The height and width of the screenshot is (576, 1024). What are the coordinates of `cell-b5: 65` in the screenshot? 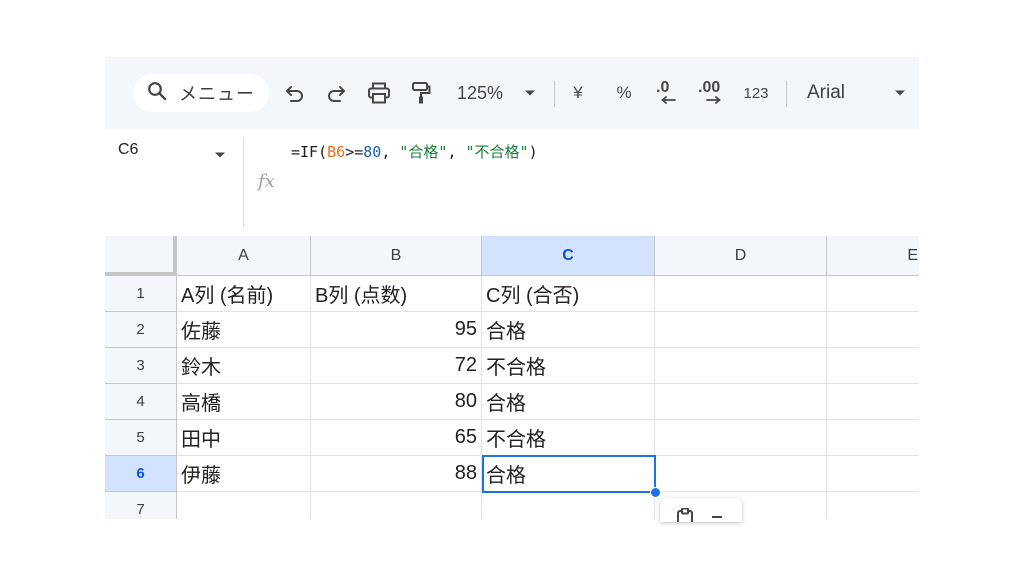 It's located at (396, 438).